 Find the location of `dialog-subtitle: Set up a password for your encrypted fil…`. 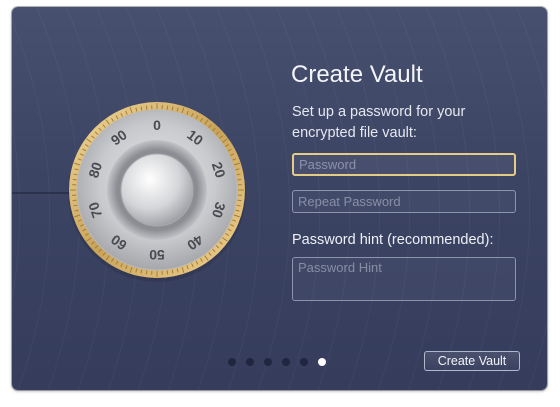

dialog-subtitle: Set up a password for your encrypted fil… is located at coordinates (379, 122).